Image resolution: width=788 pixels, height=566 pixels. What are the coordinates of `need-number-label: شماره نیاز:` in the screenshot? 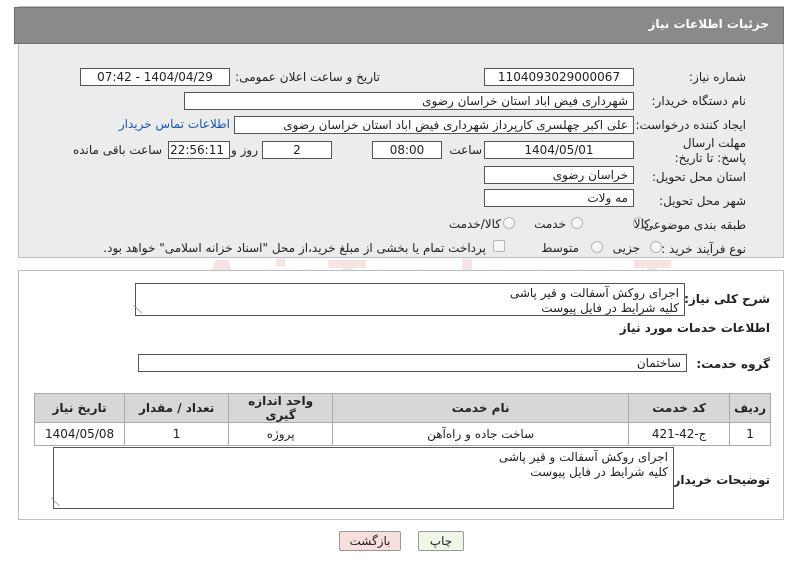 It's located at (717, 77).